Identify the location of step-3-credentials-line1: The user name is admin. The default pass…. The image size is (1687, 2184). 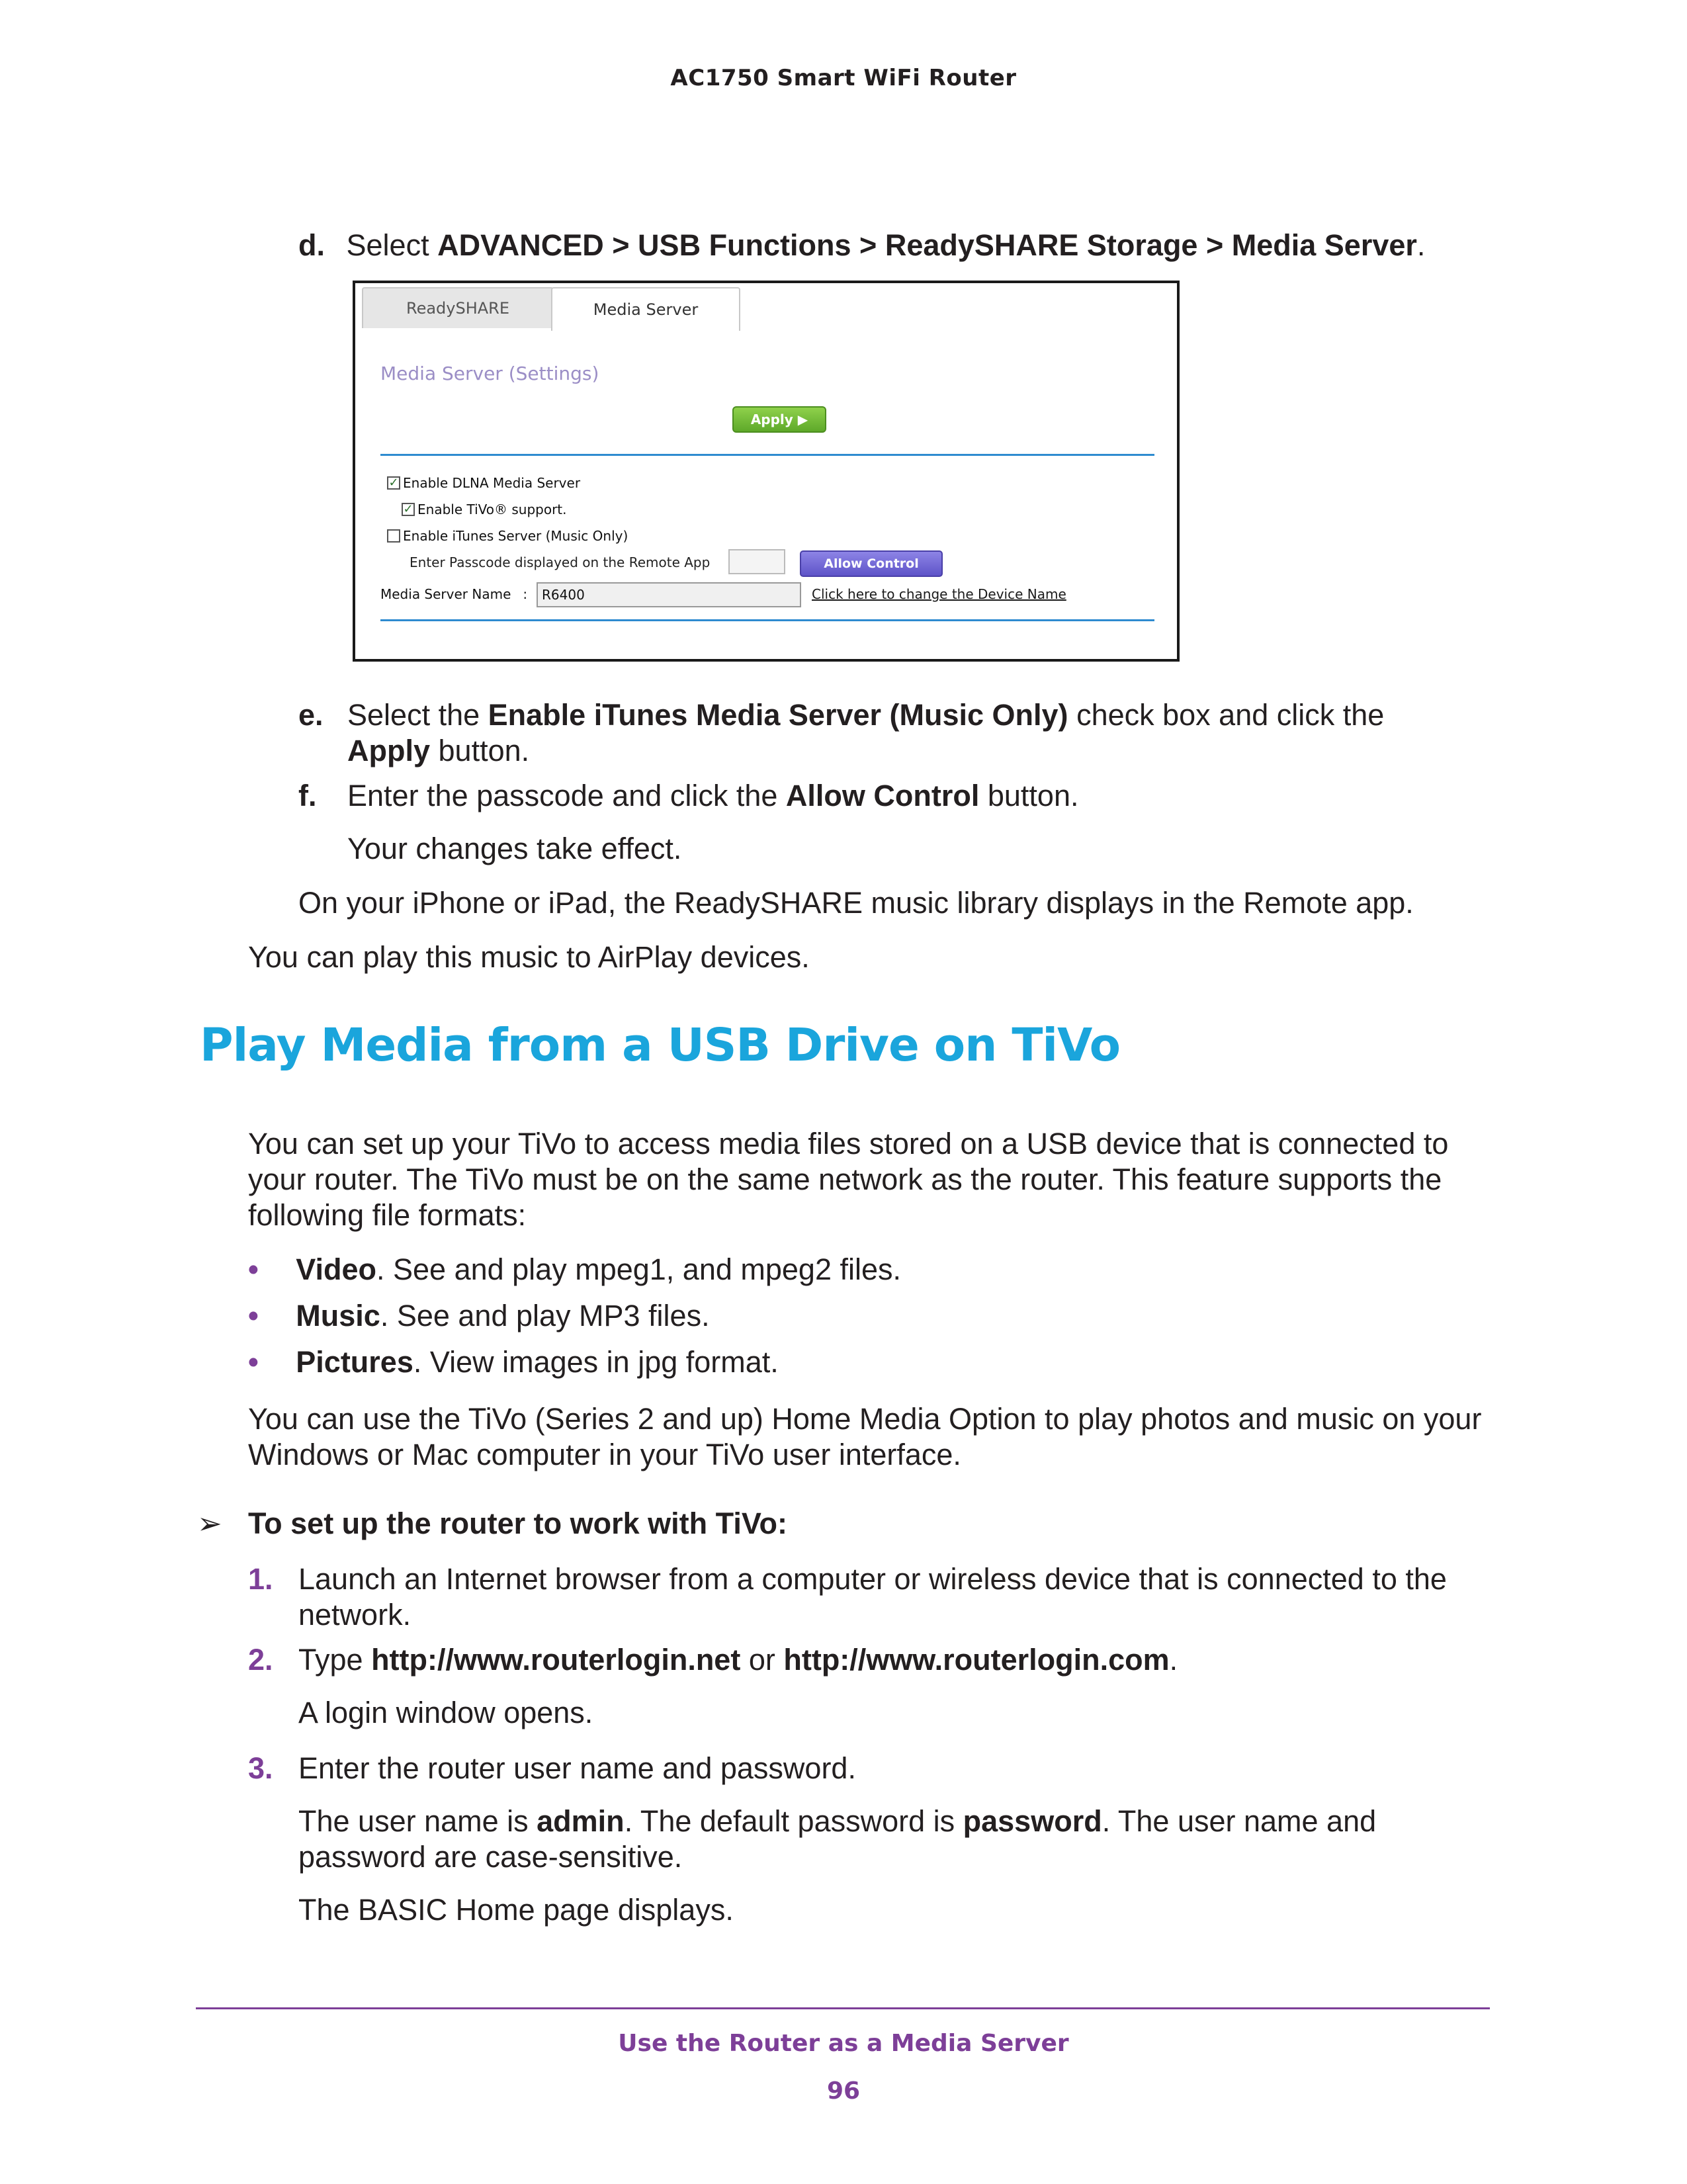
(837, 1821).